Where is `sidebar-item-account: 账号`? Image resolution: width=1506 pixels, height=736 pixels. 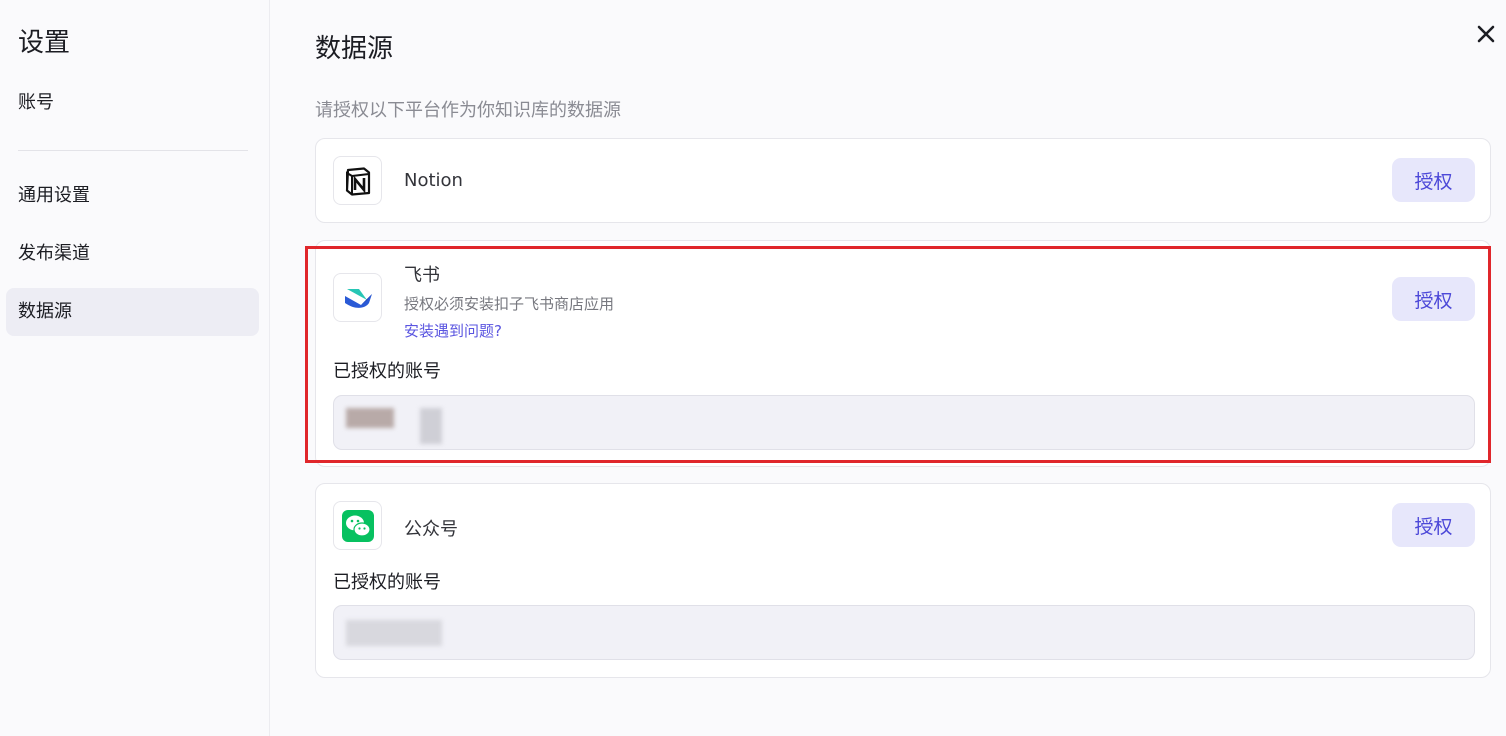 sidebar-item-account: 账号 is located at coordinates (132, 103).